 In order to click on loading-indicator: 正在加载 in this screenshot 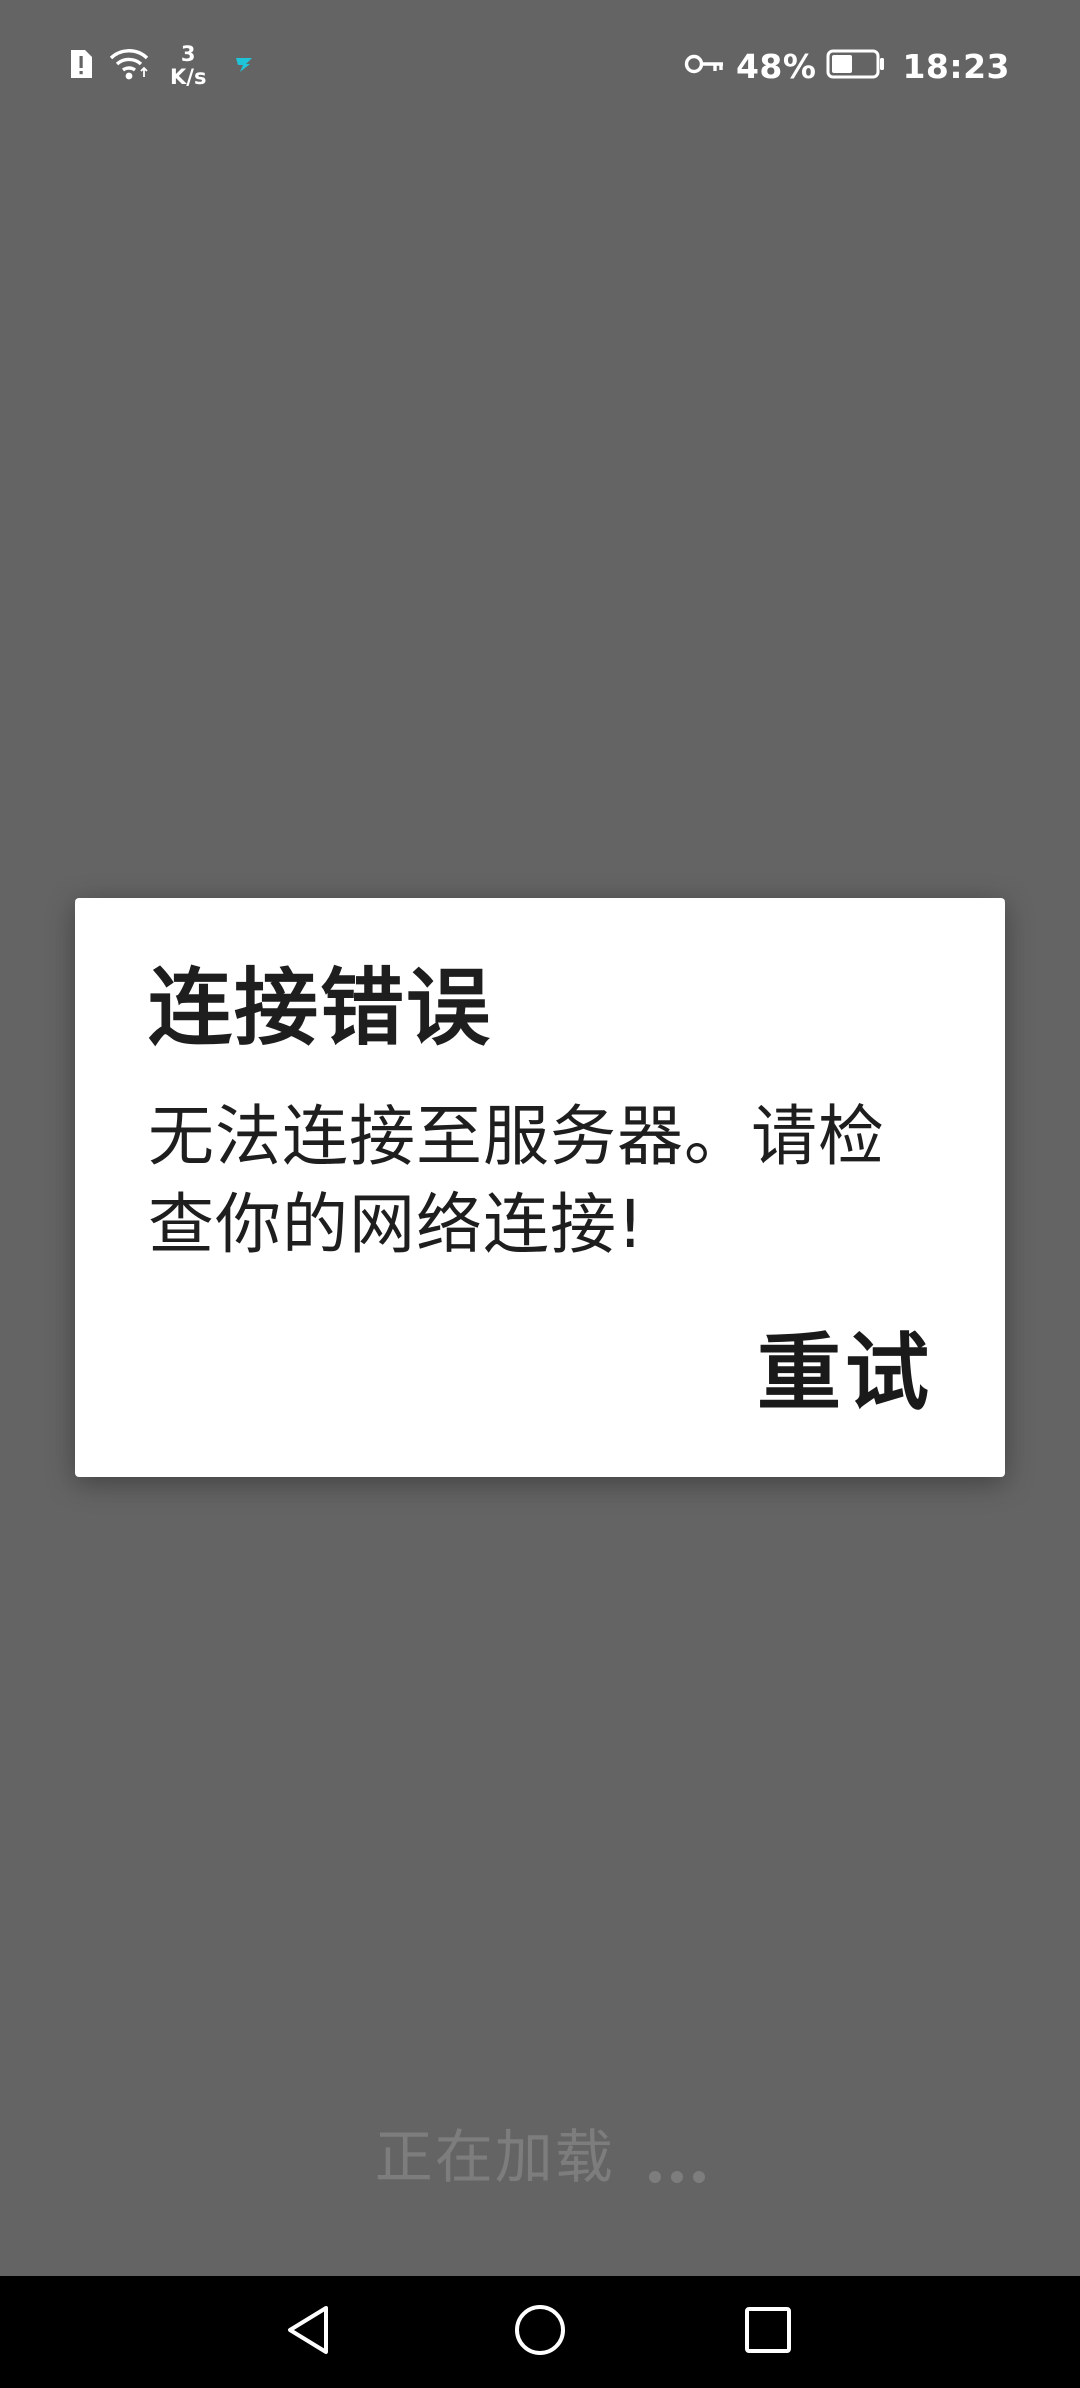, I will do `click(540, 2152)`.